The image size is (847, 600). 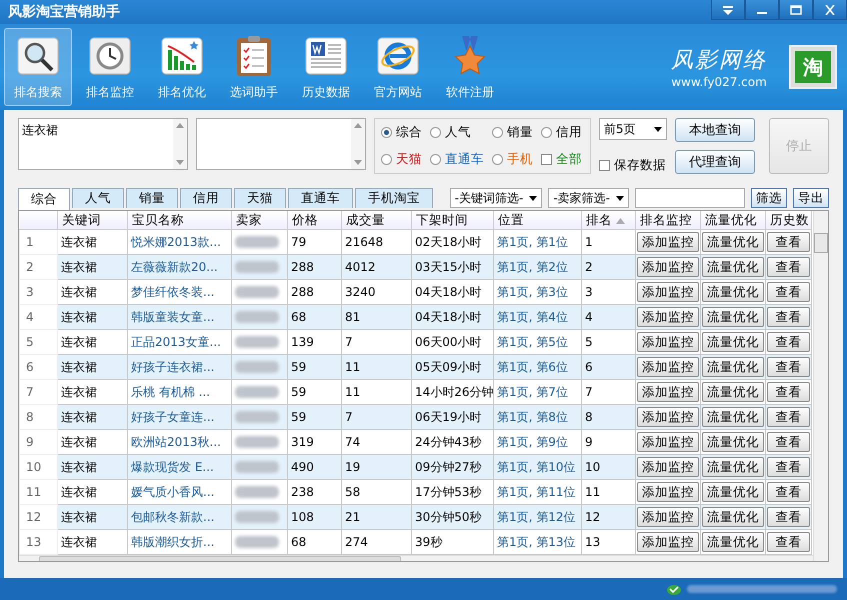 I want to click on table-cell: 81, so click(x=377, y=317).